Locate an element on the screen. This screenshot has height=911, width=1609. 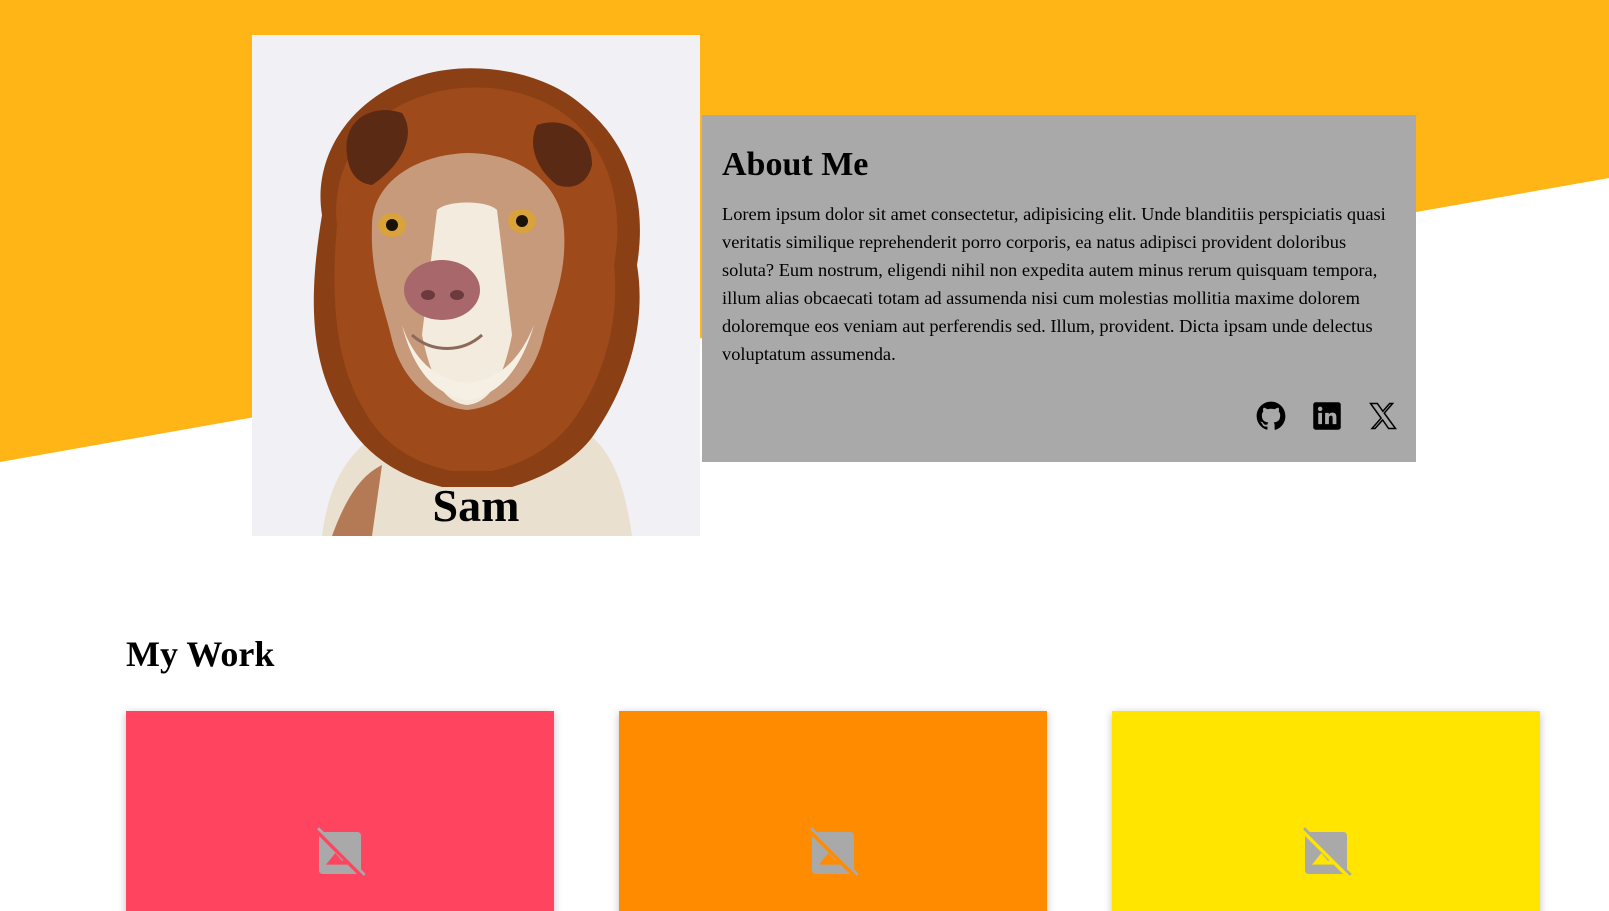
profile-photo is located at coordinates (476, 302).